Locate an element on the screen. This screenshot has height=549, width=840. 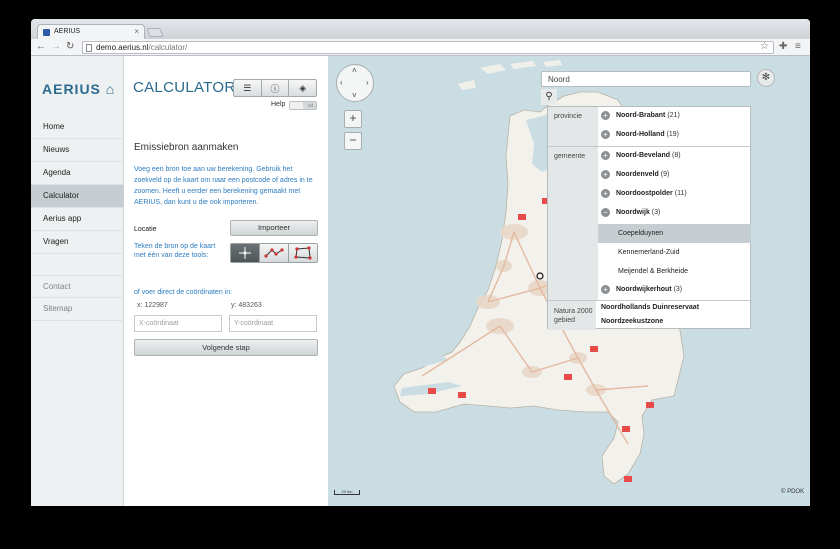
coords-hint: of voer direct de coördinaten in: is located at coordinates (183, 292).